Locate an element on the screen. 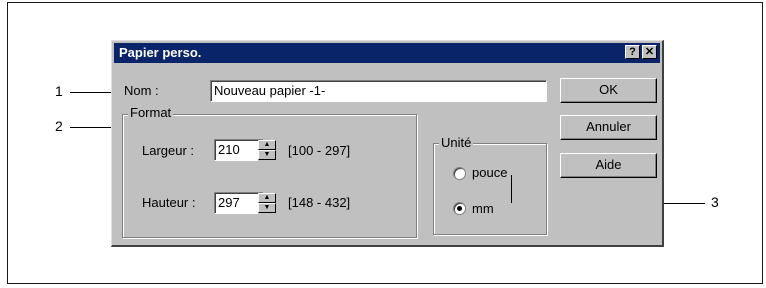 This screenshot has width=766, height=288. name-input: Nouveau papier -1- is located at coordinates (378, 91).